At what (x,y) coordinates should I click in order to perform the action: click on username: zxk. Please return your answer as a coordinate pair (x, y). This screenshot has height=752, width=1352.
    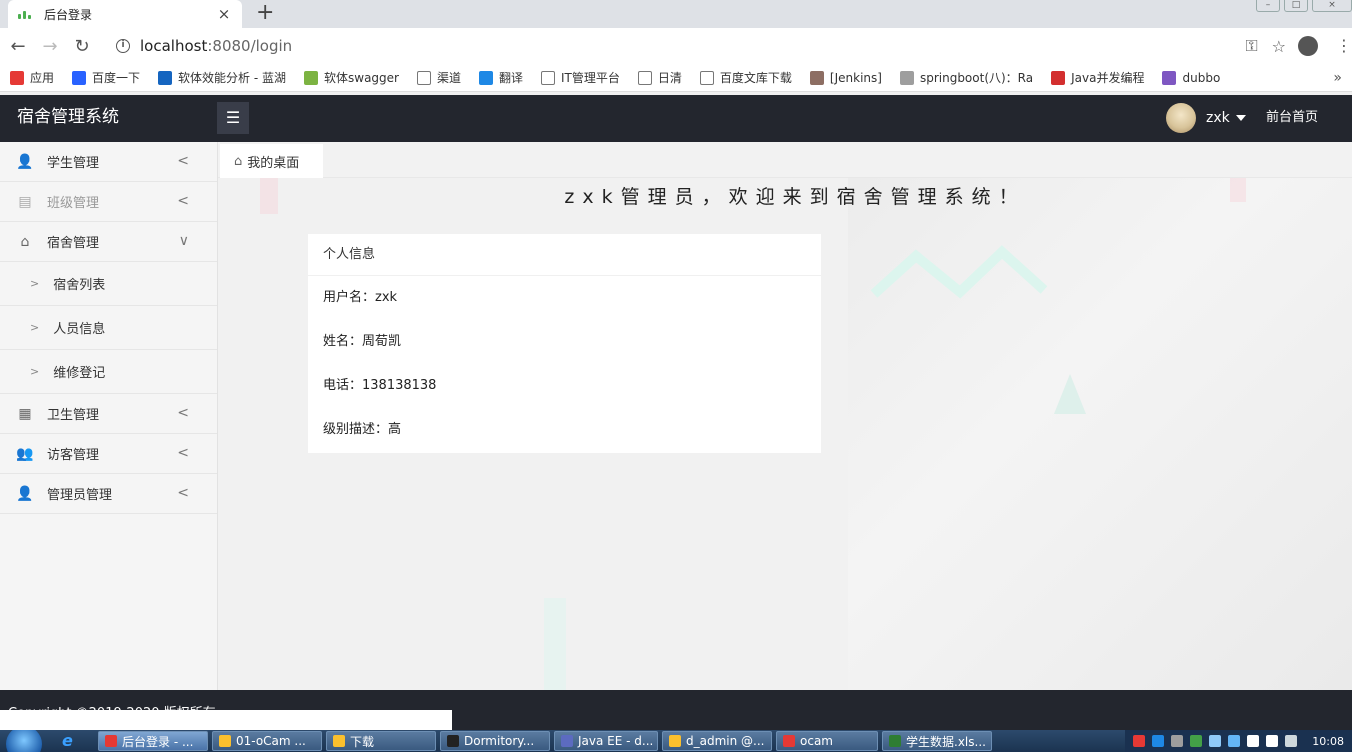
    Looking at the image, I should click on (1218, 118).